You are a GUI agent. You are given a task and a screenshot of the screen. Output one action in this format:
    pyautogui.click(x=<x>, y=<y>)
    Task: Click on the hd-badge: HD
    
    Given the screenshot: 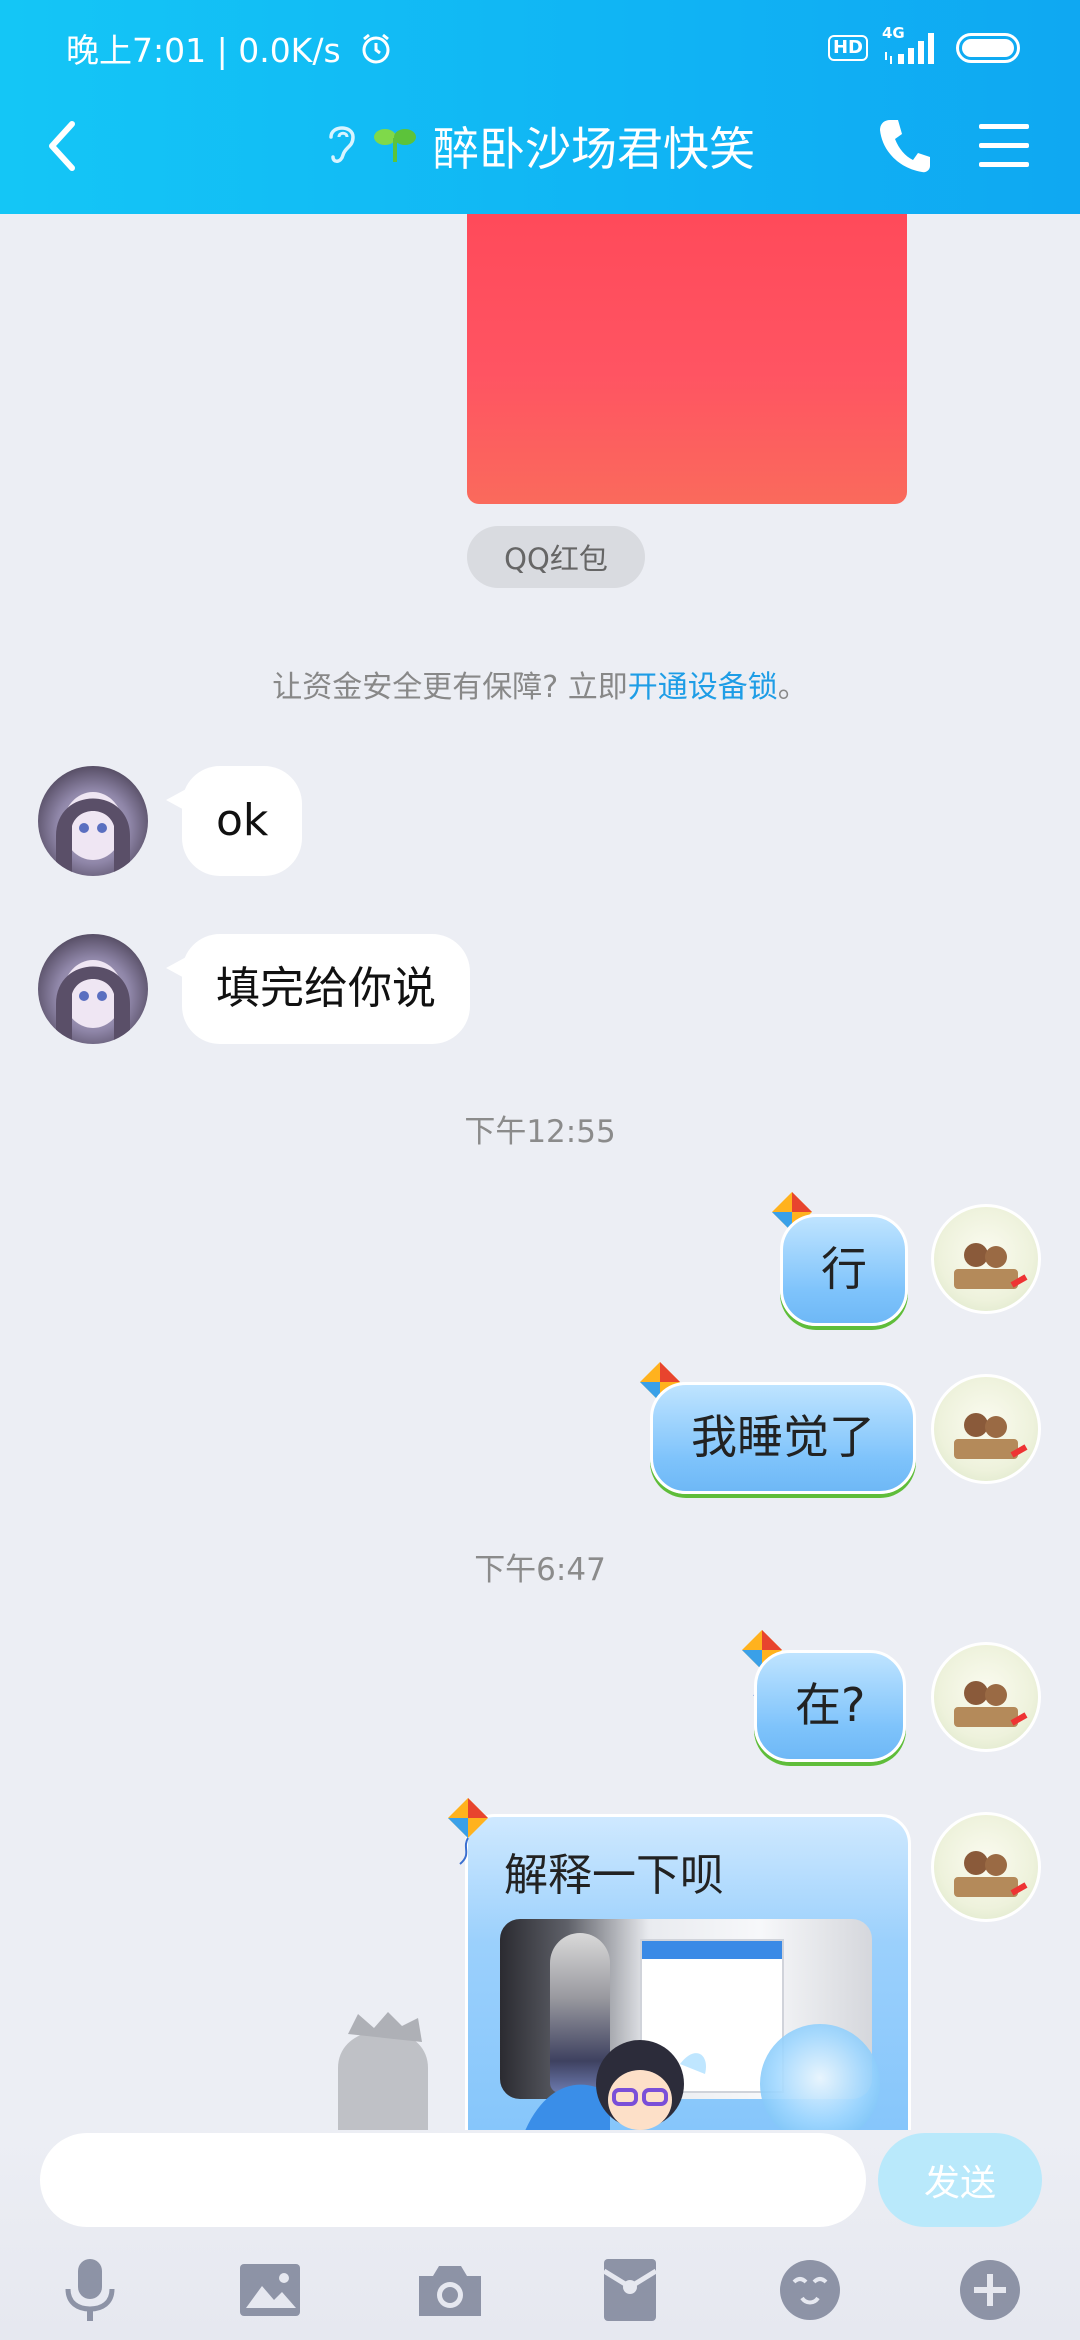 What is the action you would take?
    pyautogui.click(x=847, y=48)
    